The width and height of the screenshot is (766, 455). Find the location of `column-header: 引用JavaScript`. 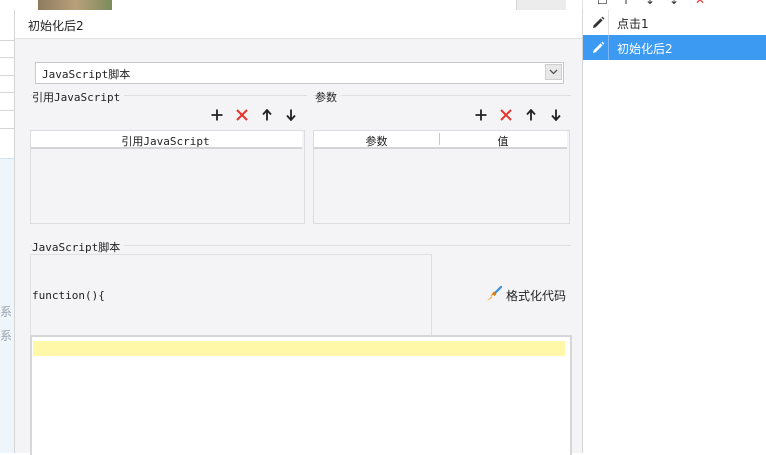

column-header: 引用JavaScript is located at coordinates (165, 141).